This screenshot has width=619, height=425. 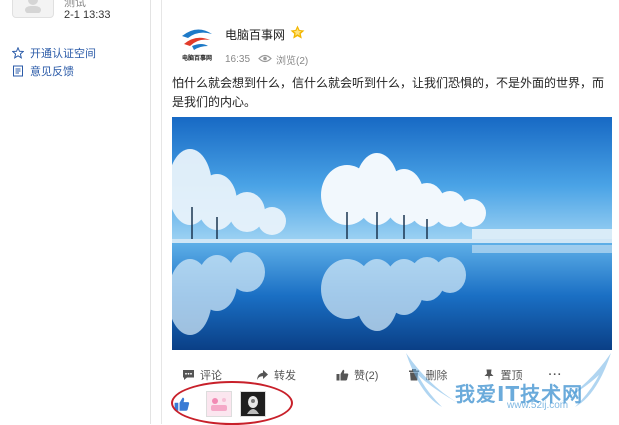 I want to click on post-meta: 16:35 浏览(2), so click(x=266, y=59).